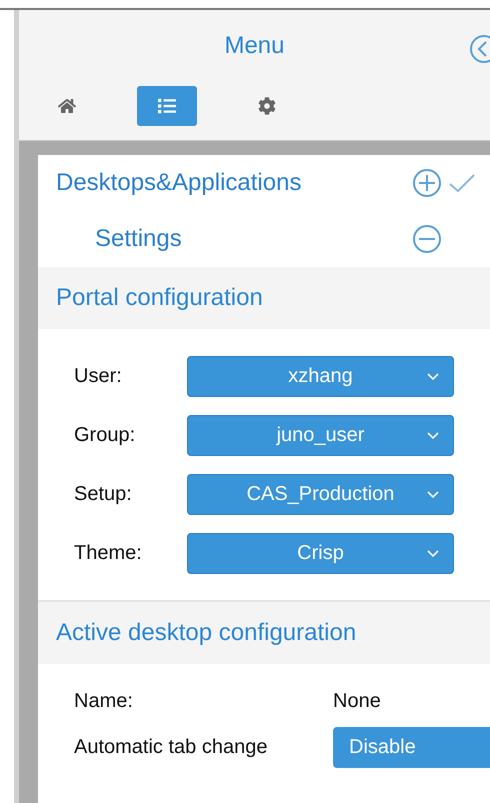 The width and height of the screenshot is (490, 803). I want to click on menu-tab, so click(167, 106).